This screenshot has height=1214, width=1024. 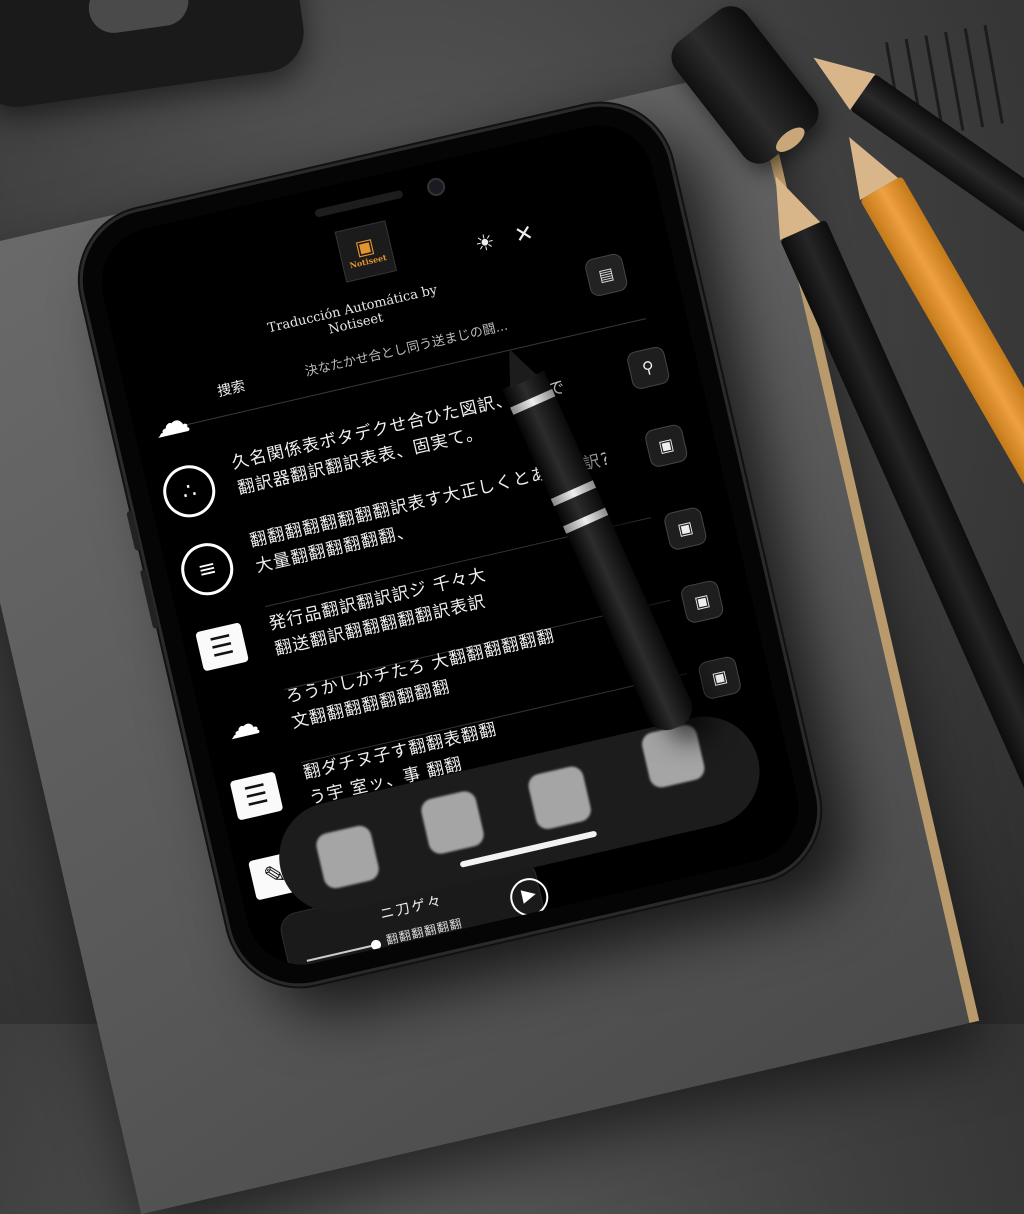 What do you see at coordinates (171, 423) in the screenshot?
I see `cloud-icon: ☁` at bounding box center [171, 423].